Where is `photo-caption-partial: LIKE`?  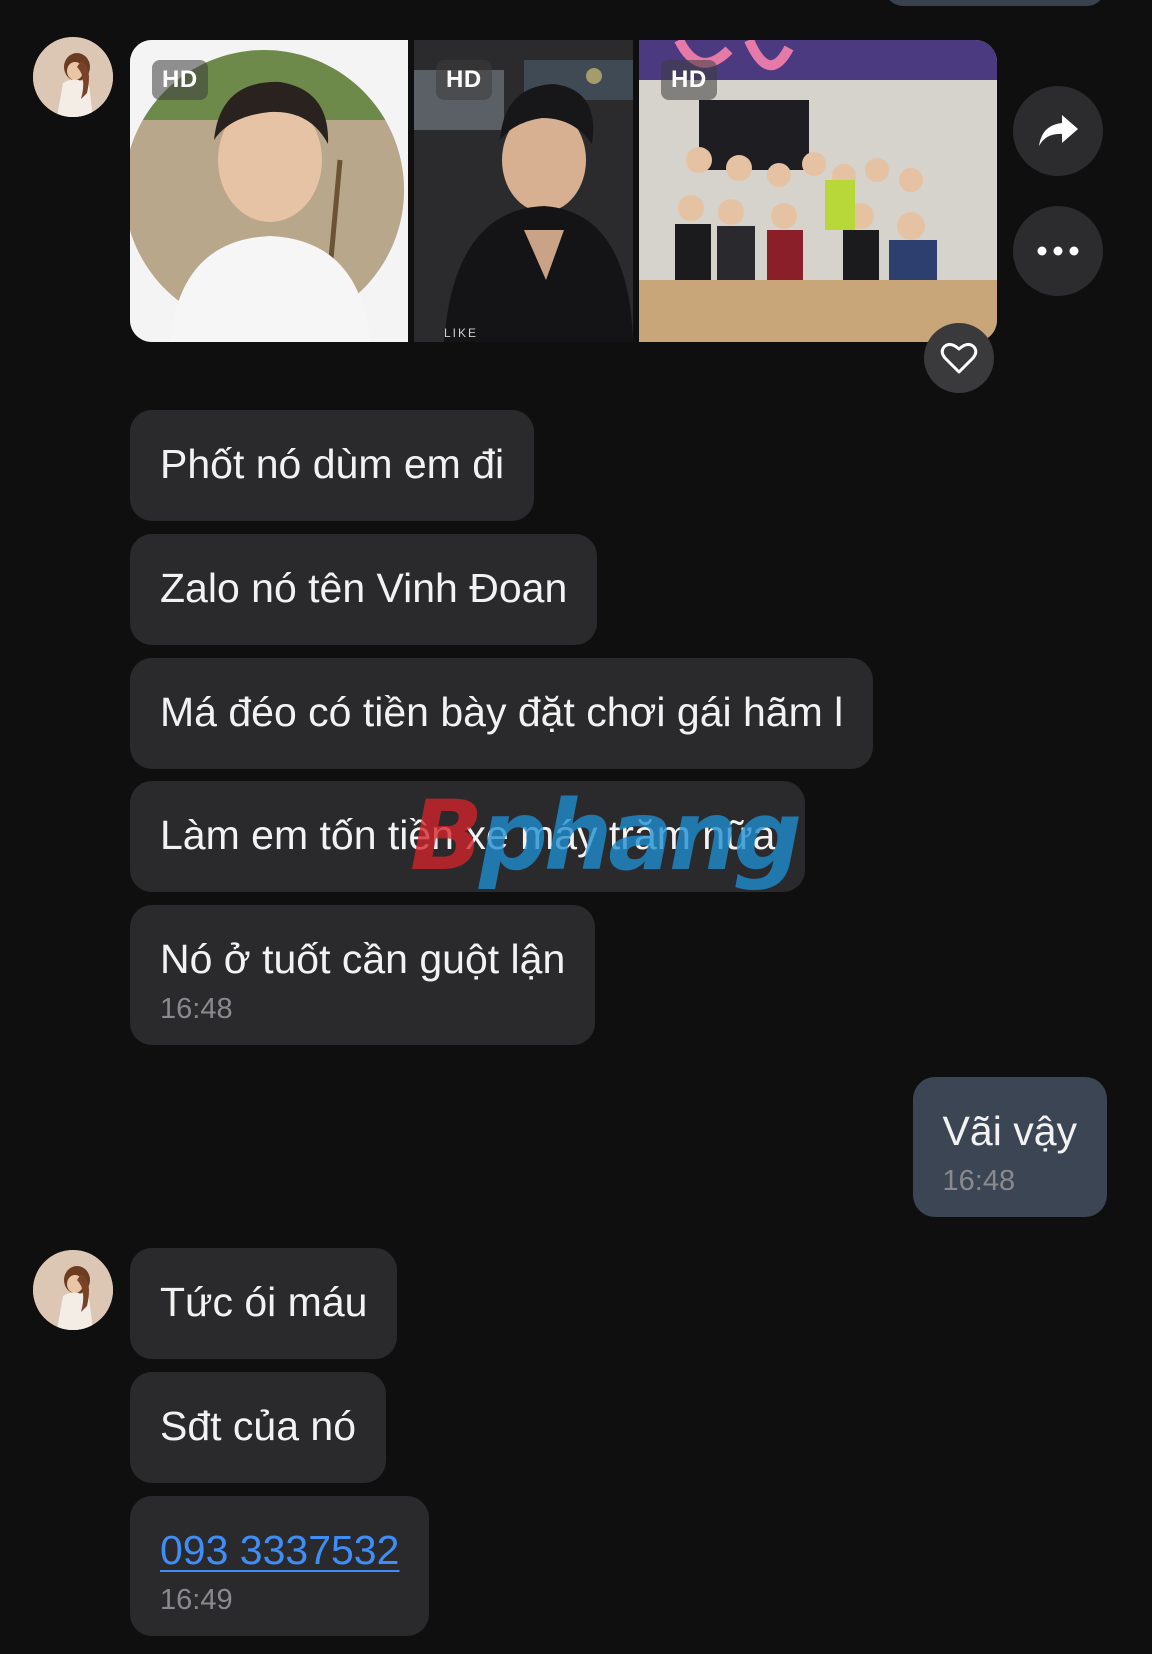 photo-caption-partial: LIKE is located at coordinates (461, 333).